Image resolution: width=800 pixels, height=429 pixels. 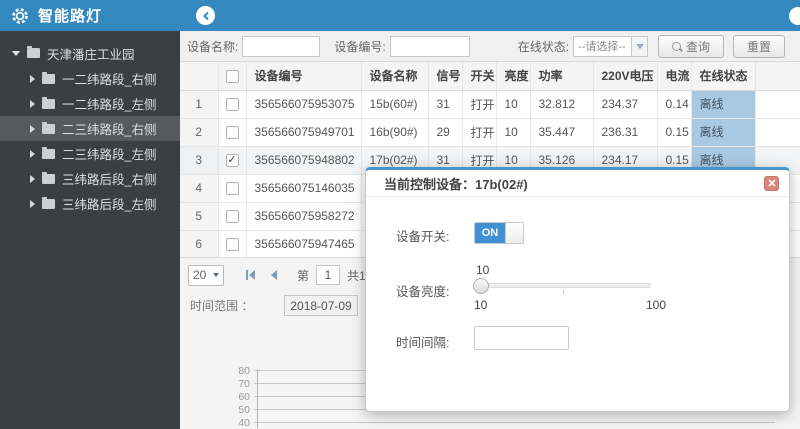 What do you see at coordinates (479, 76) in the screenshot?
I see `col-switch: 开关` at bounding box center [479, 76].